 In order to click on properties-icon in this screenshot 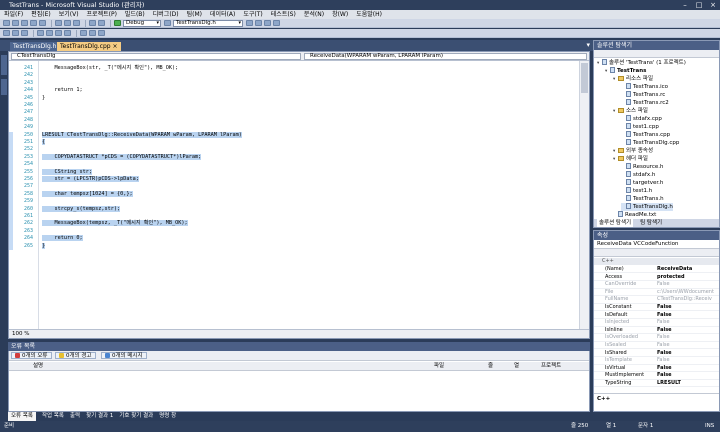, I will do `click(267, 23)`.